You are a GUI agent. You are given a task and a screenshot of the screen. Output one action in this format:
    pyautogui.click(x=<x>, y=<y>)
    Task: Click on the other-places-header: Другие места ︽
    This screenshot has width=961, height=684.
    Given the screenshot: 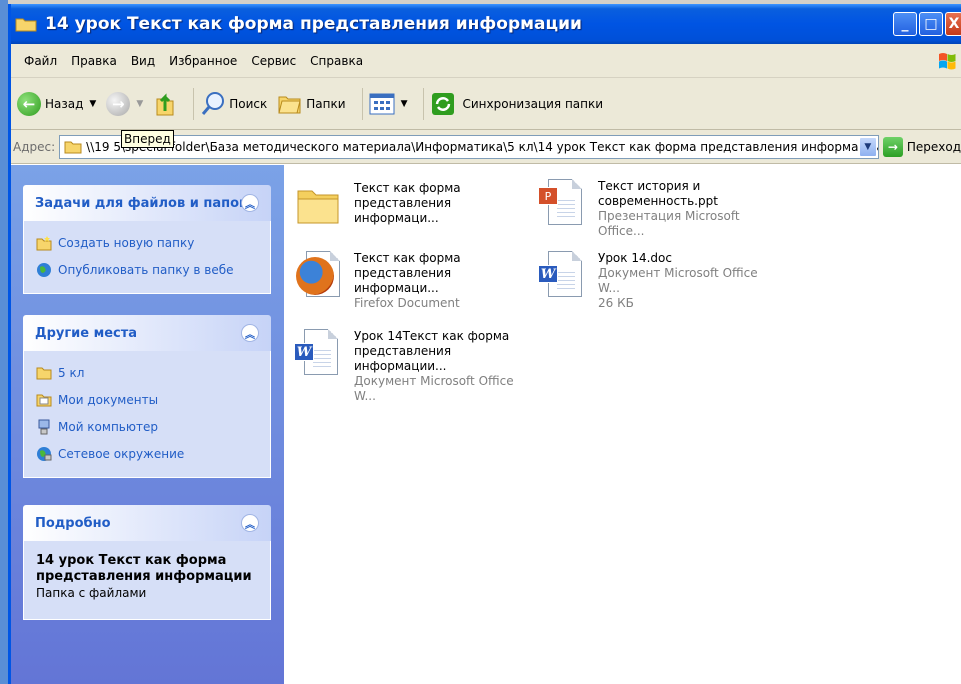 What is the action you would take?
    pyautogui.click(x=147, y=333)
    